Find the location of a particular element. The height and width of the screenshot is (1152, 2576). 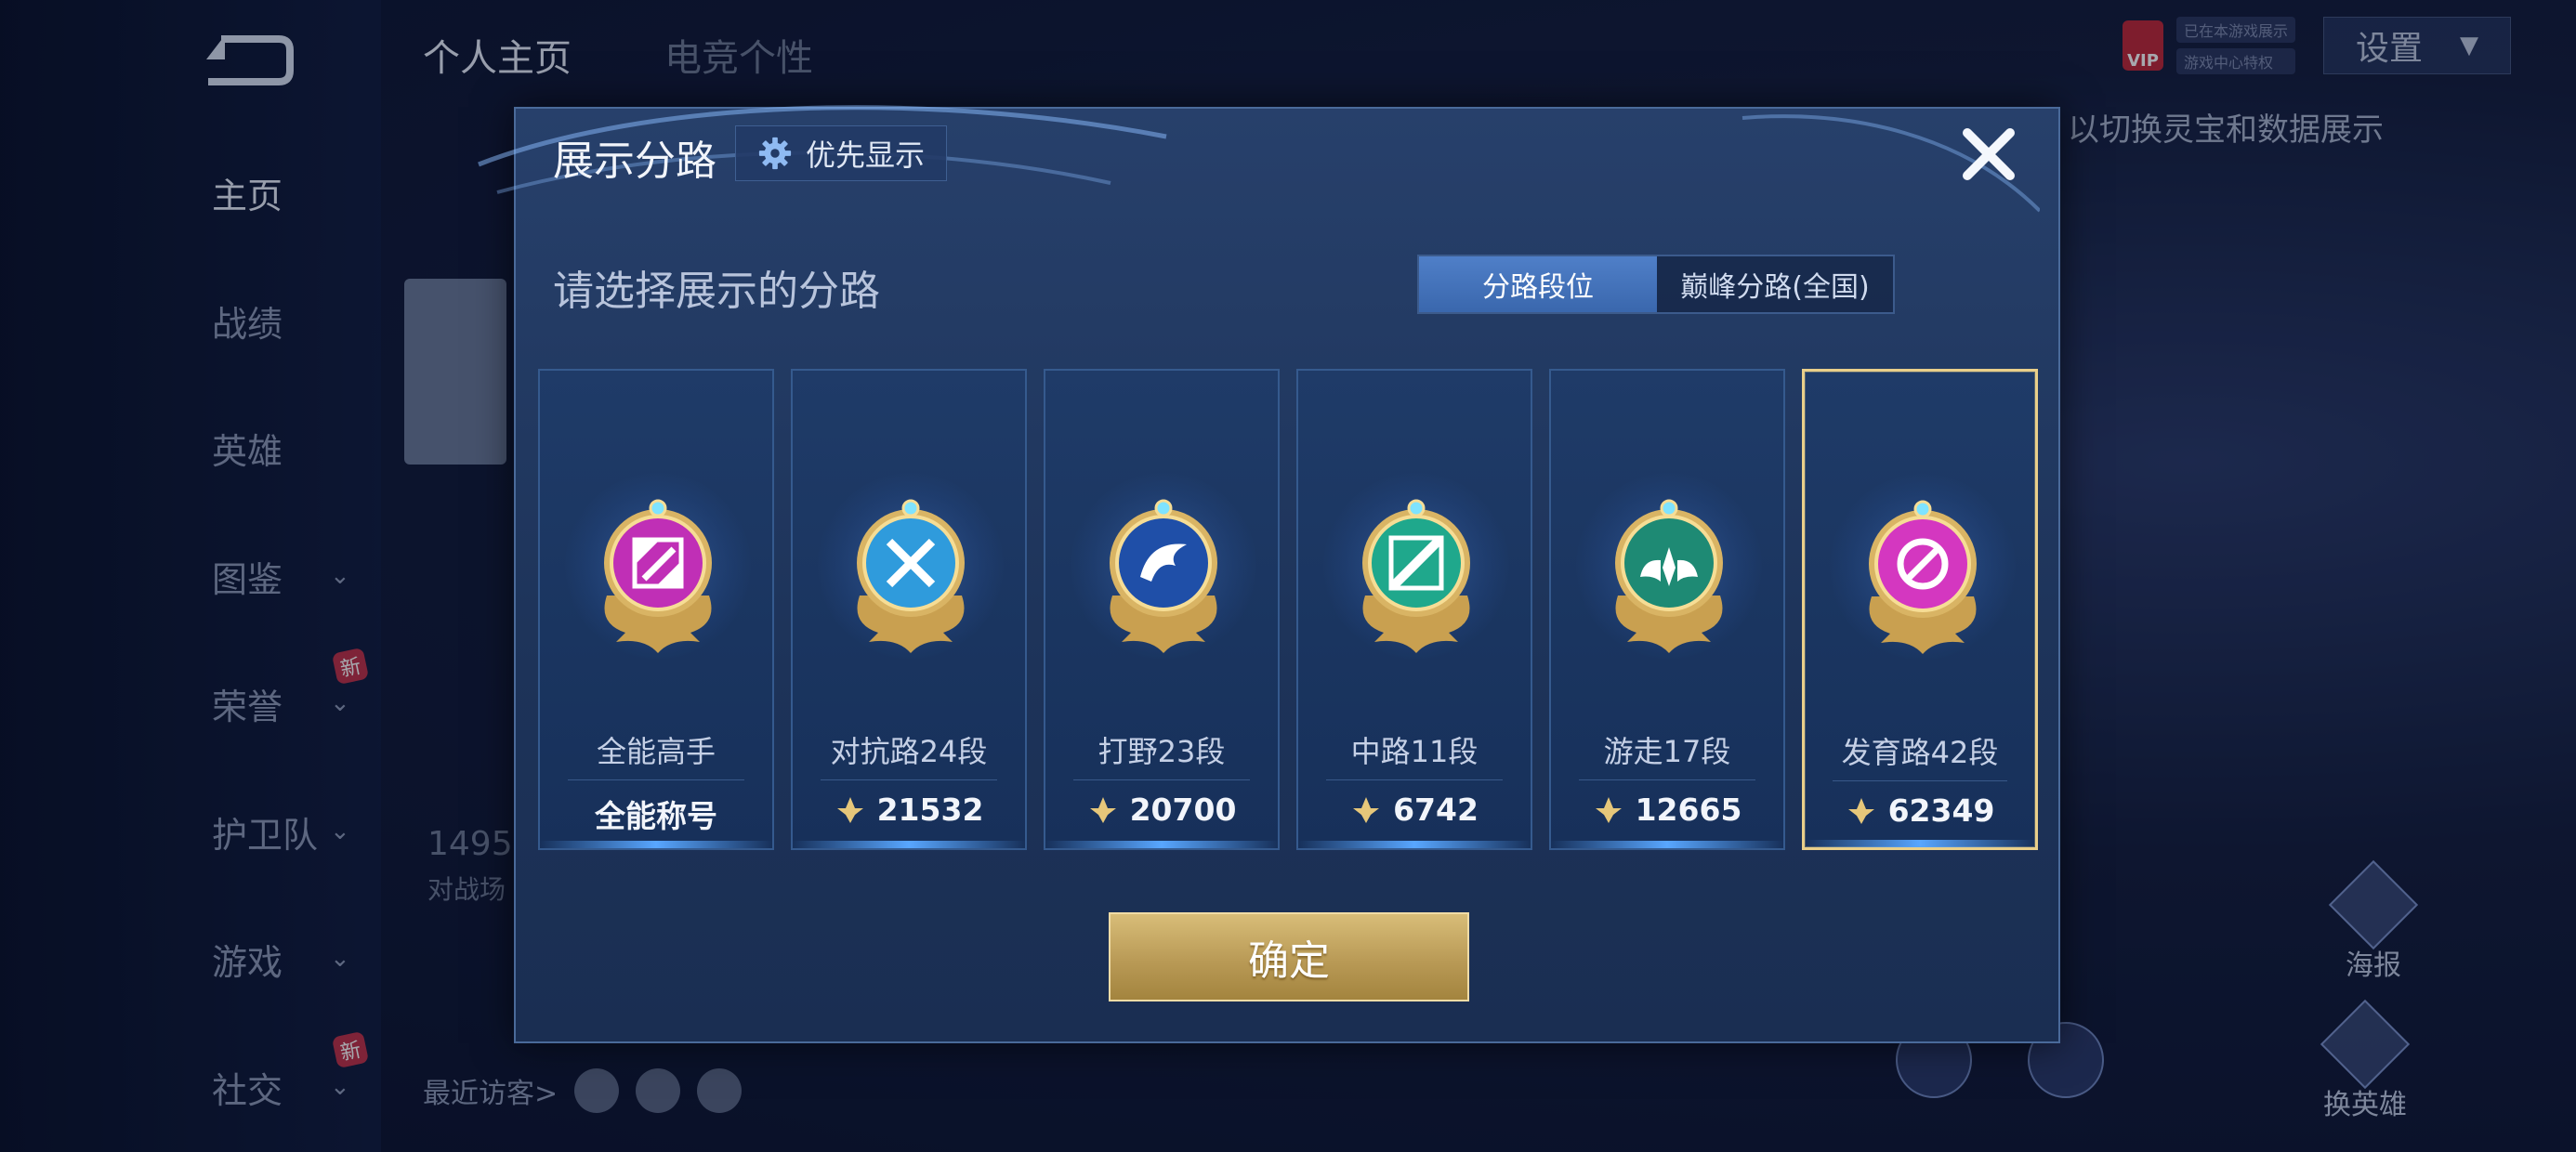

lane-score: 20700 is located at coordinates (1161, 810).